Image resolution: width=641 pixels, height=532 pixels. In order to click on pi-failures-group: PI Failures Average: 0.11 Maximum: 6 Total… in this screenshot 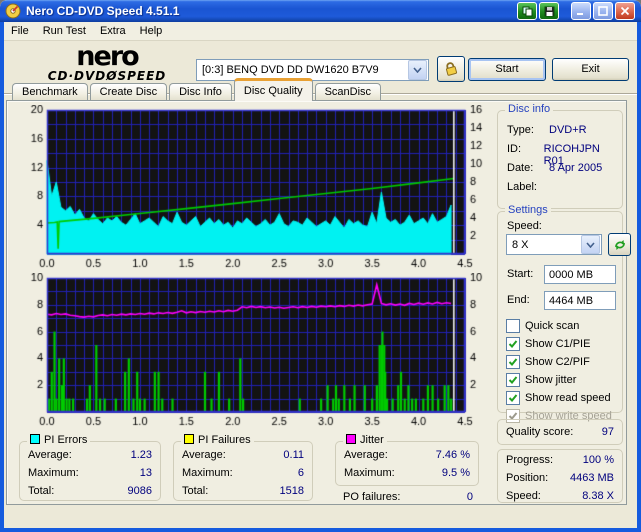, I will do `click(243, 467)`.